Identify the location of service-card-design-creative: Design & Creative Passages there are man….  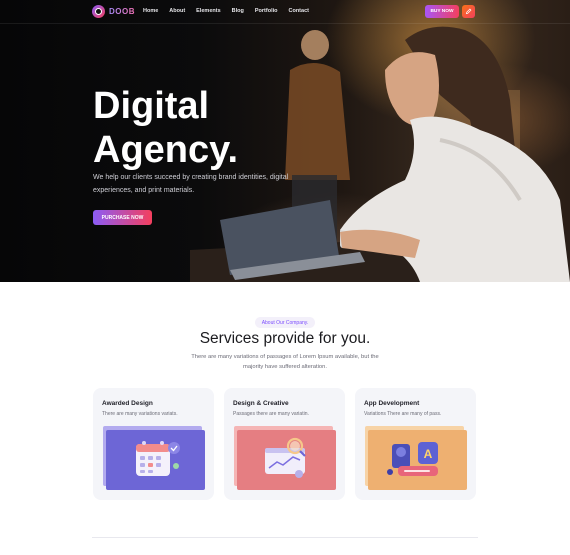
(284, 444).